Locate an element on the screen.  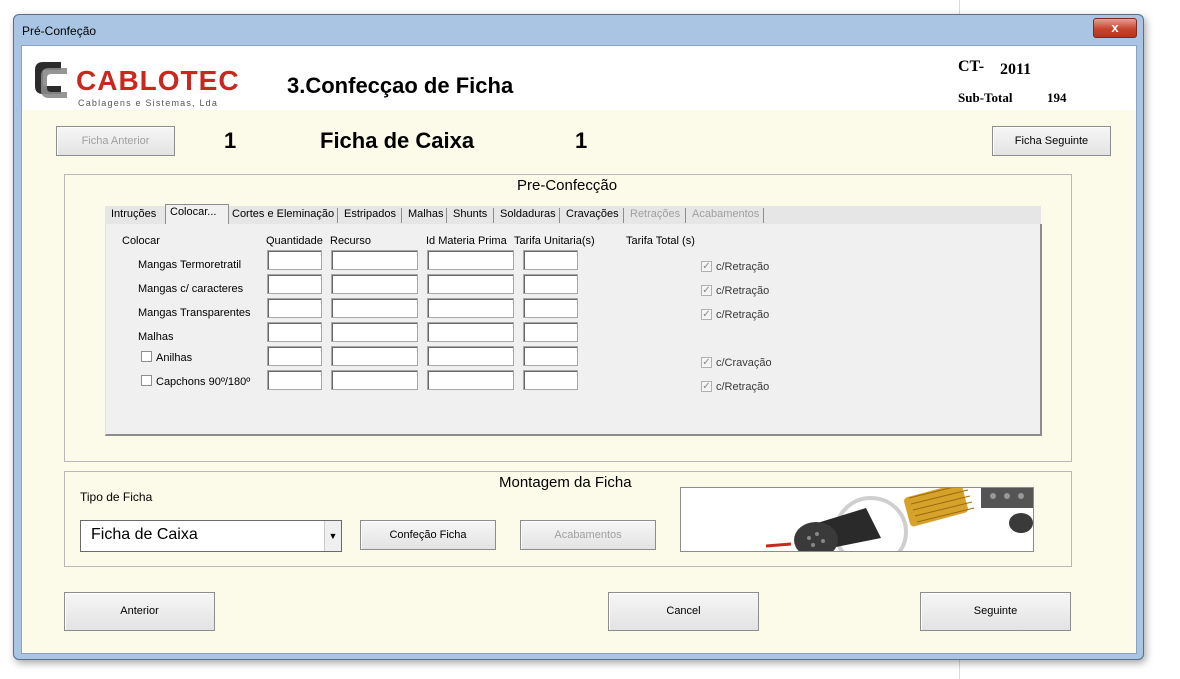
logo-tagline: Cablagens e Sistemas, Lda is located at coordinates (148, 103).